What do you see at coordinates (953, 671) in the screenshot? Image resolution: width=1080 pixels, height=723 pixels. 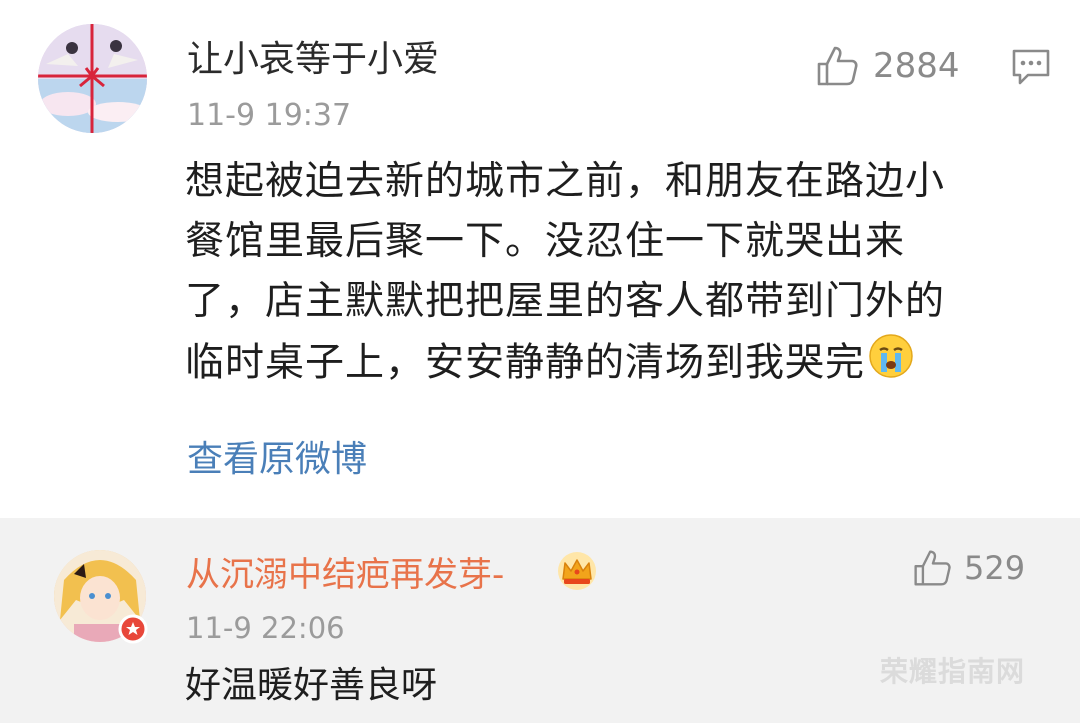 I see `watermark-text: 荣耀指南网` at bounding box center [953, 671].